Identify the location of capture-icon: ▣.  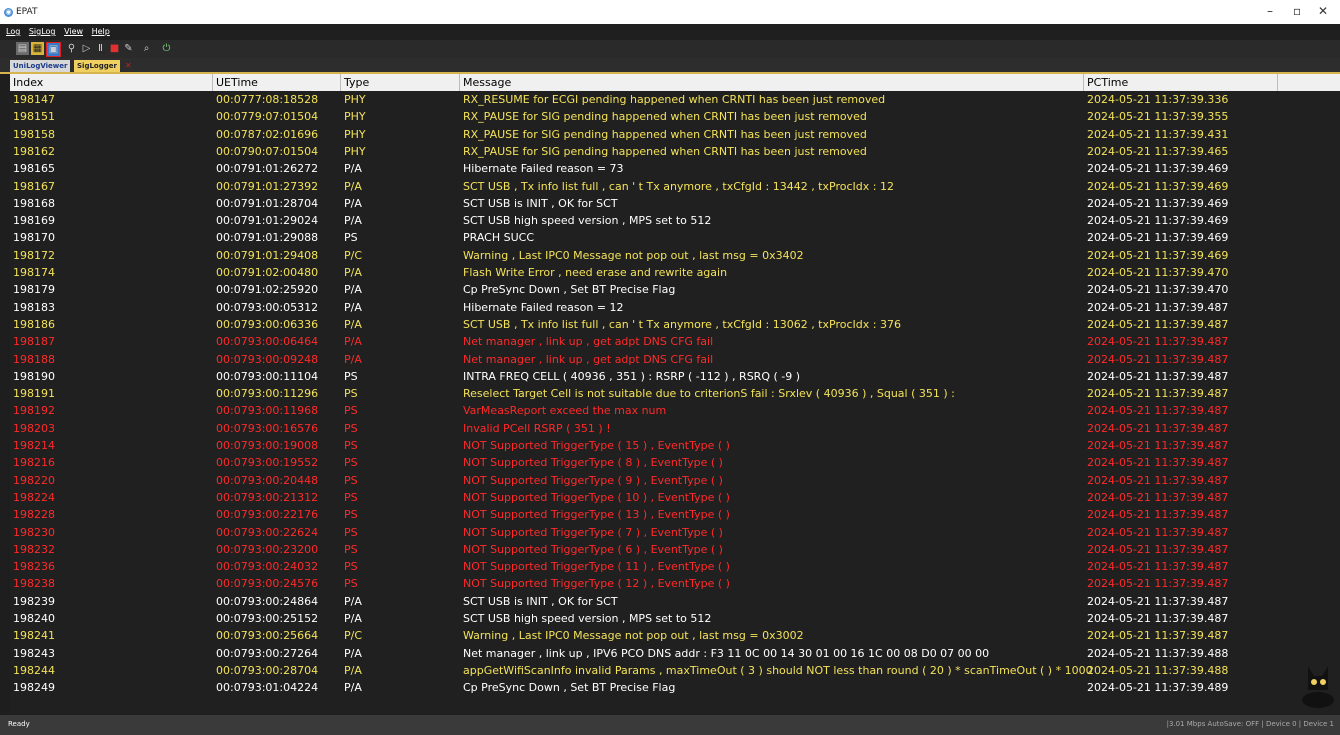
(53, 49).